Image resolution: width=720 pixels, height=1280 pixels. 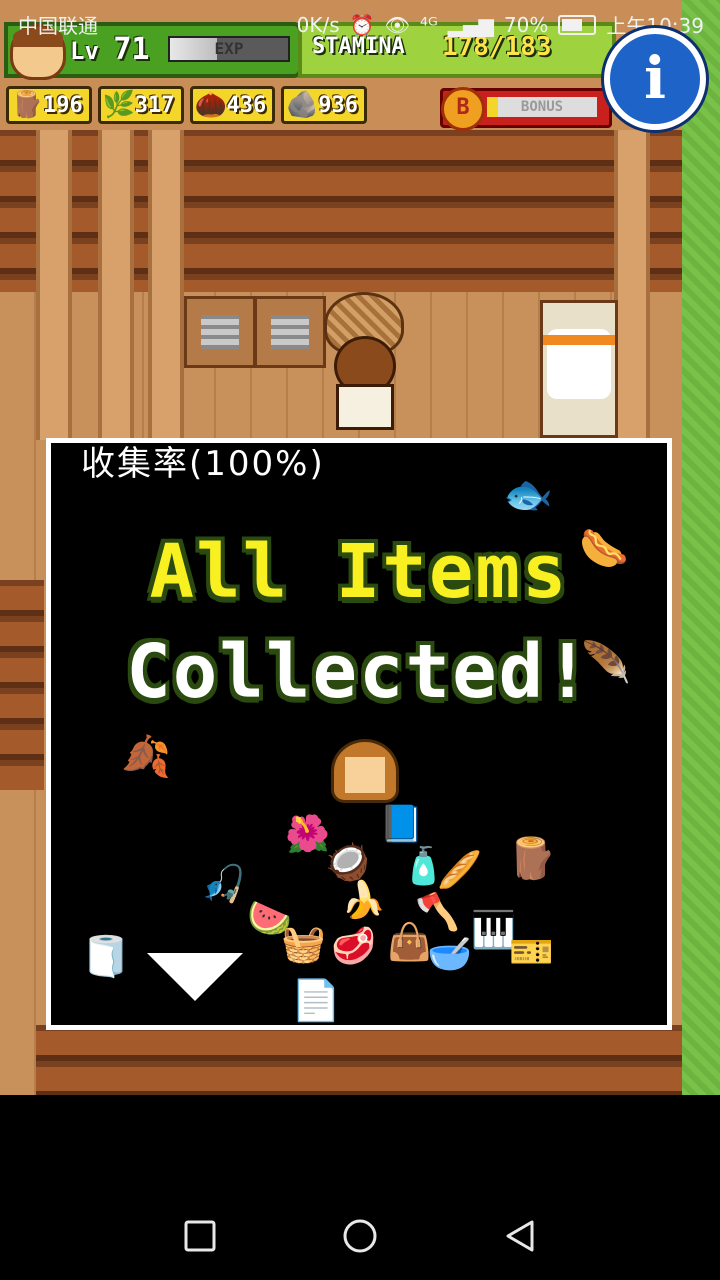 What do you see at coordinates (428, 24) in the screenshot?
I see `signal-label: ⁴ᴳ` at bounding box center [428, 24].